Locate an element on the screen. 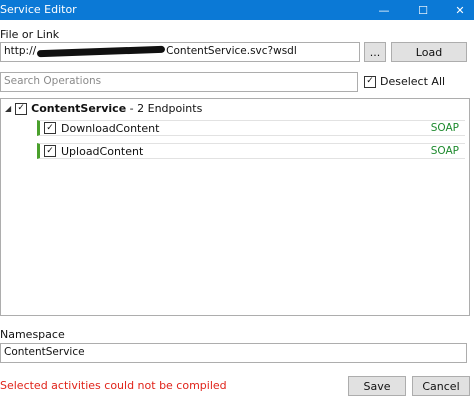  url-suffix: ContentService.svc?wsdl is located at coordinates (231, 51).